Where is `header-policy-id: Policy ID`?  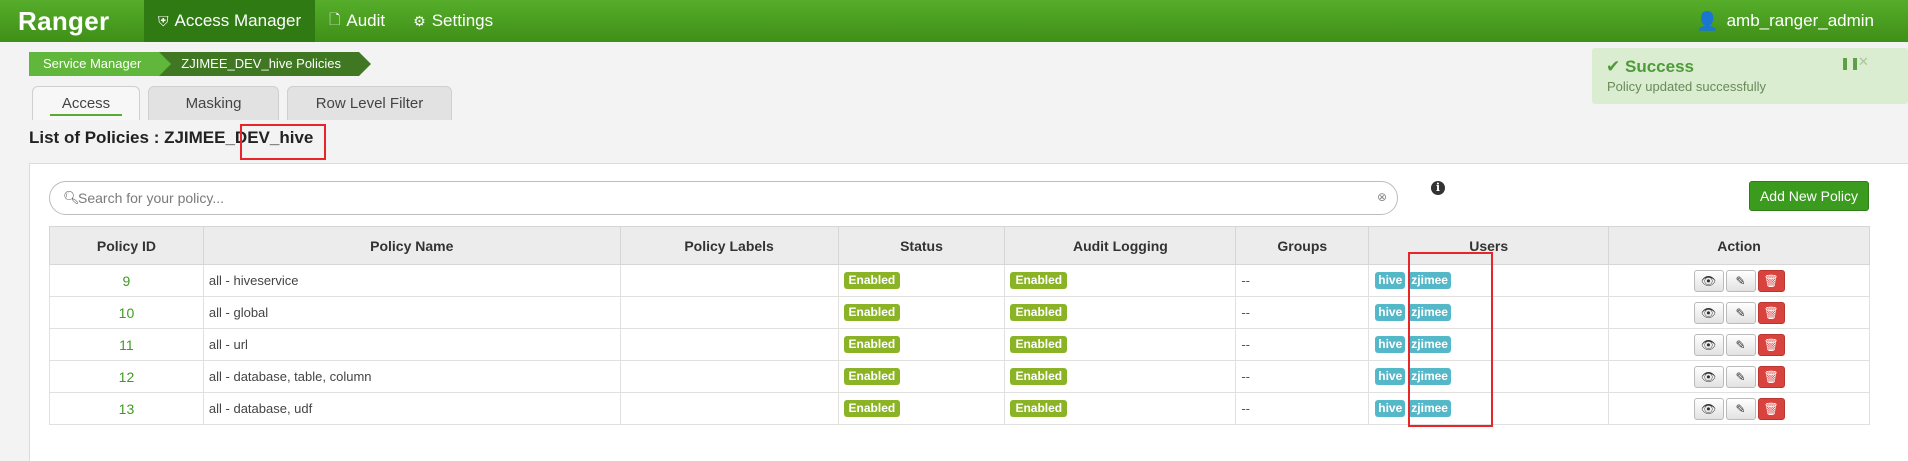 header-policy-id: Policy ID is located at coordinates (126, 245).